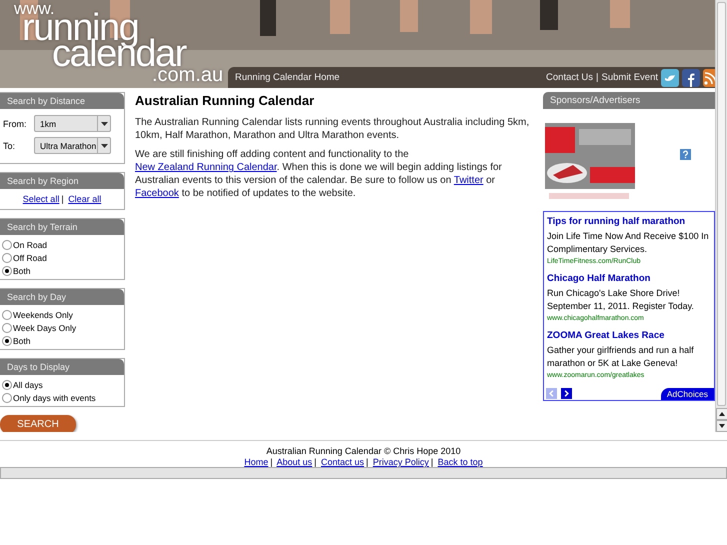 The width and height of the screenshot is (727, 545). What do you see at coordinates (630, 77) in the screenshot?
I see `nav-link: Submit Event` at bounding box center [630, 77].